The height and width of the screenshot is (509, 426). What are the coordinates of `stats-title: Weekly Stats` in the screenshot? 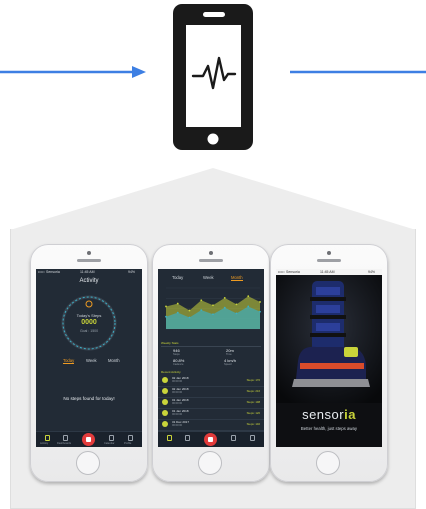 It's located at (170, 343).